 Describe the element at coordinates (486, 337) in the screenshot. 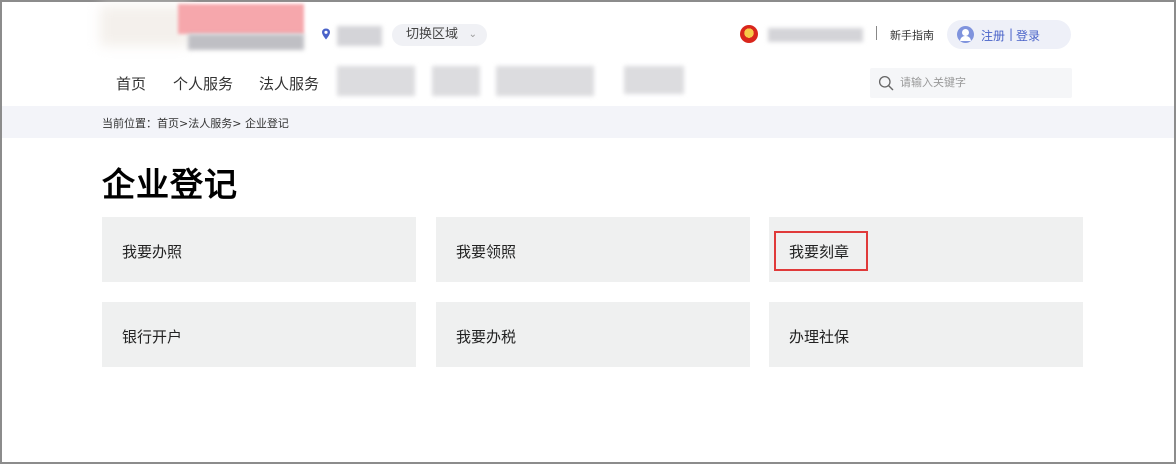

I see `card-label: 我要办税` at that location.